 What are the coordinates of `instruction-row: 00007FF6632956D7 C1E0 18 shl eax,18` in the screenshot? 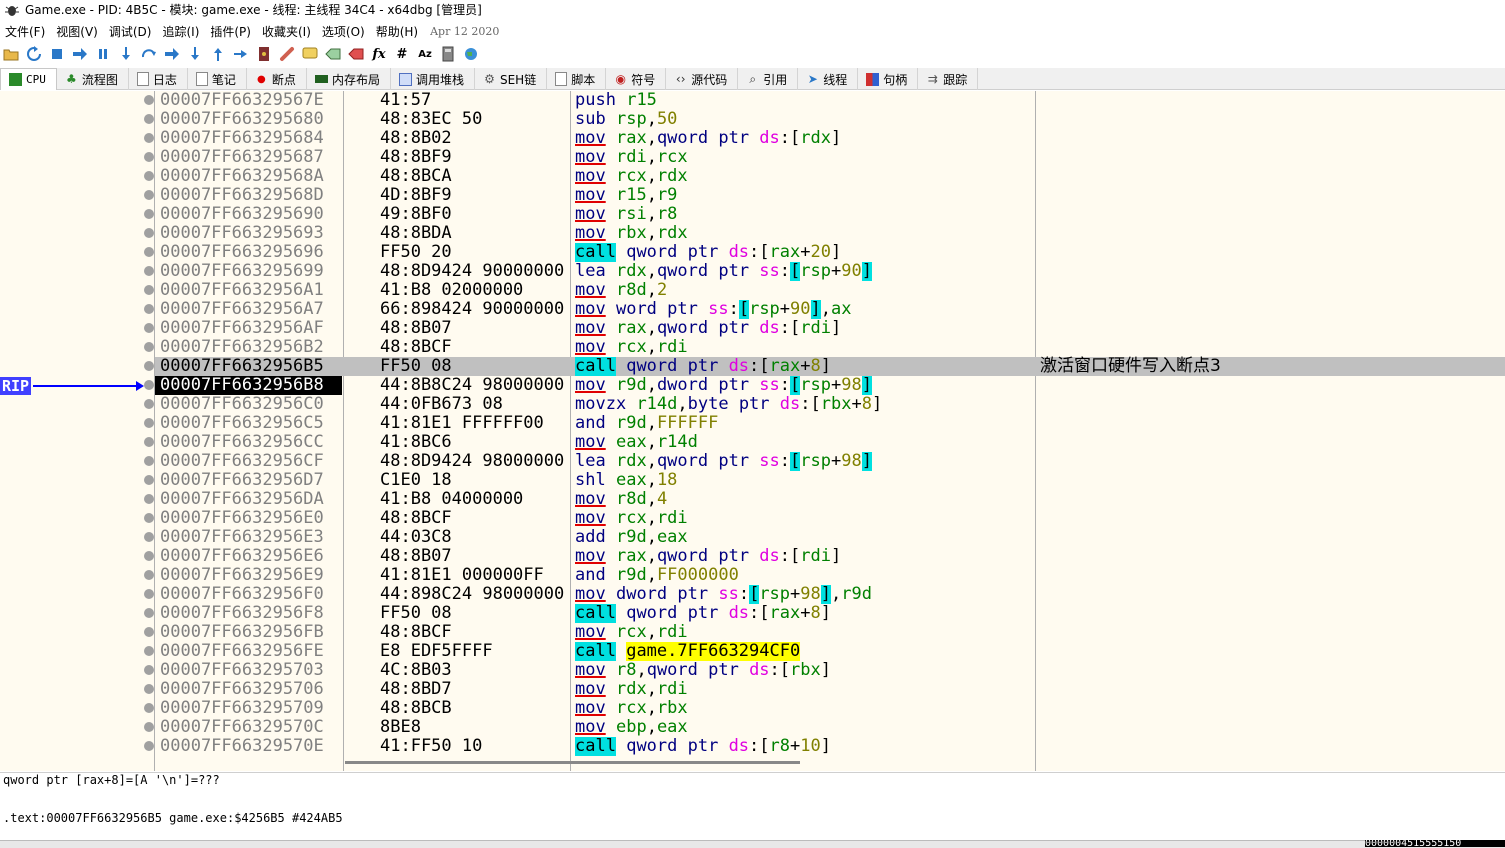 It's located at (830, 480).